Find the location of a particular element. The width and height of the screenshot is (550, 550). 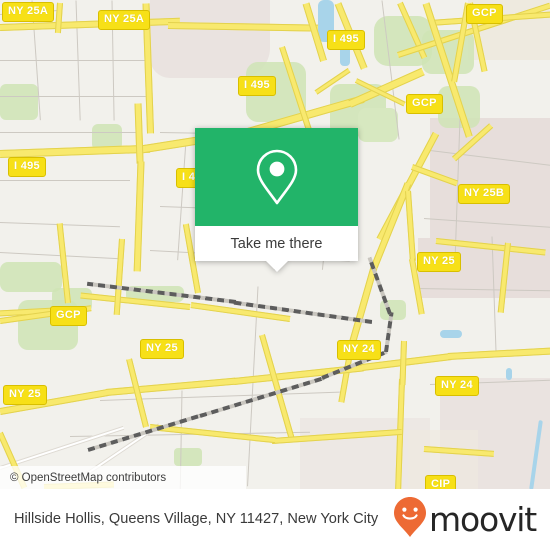

map-shield: NY 25B is located at coordinates (484, 194).